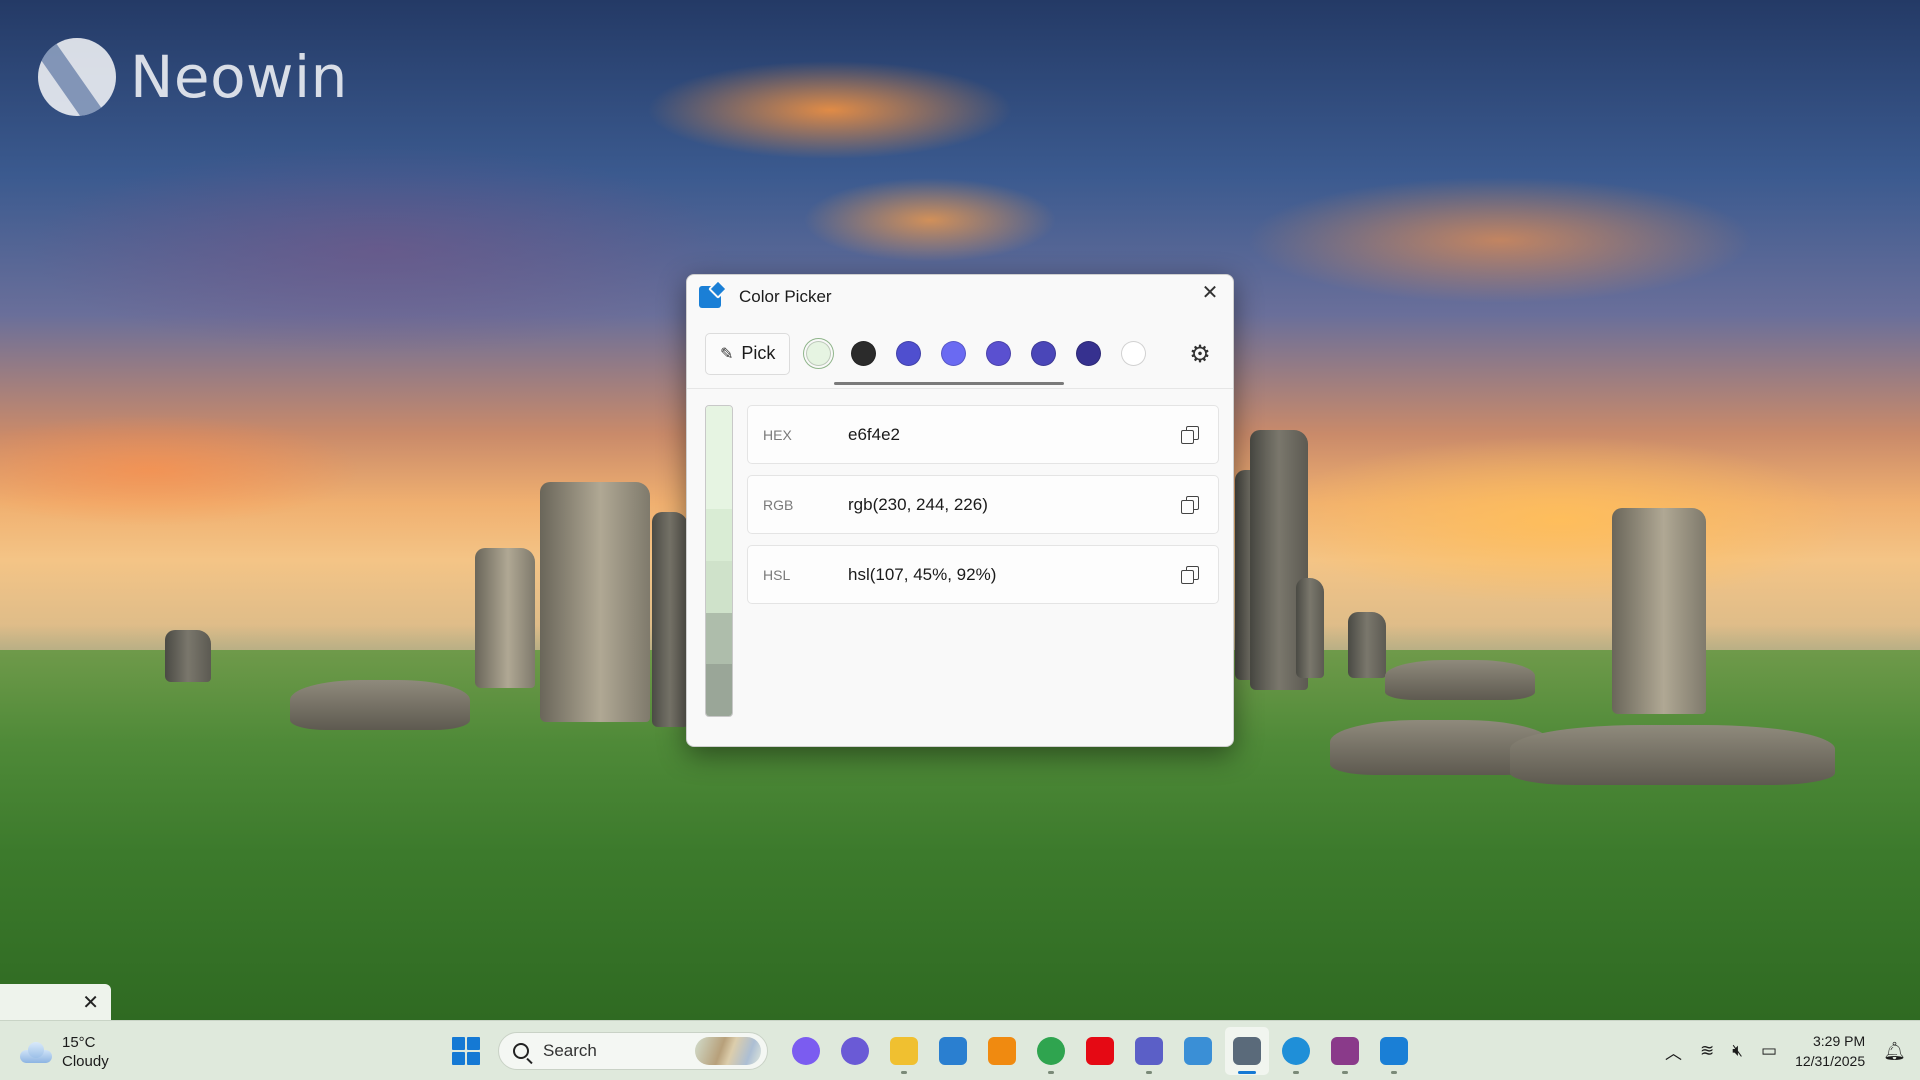 This screenshot has width=1920, height=1080. I want to click on edge-icon, so click(1296, 1051).